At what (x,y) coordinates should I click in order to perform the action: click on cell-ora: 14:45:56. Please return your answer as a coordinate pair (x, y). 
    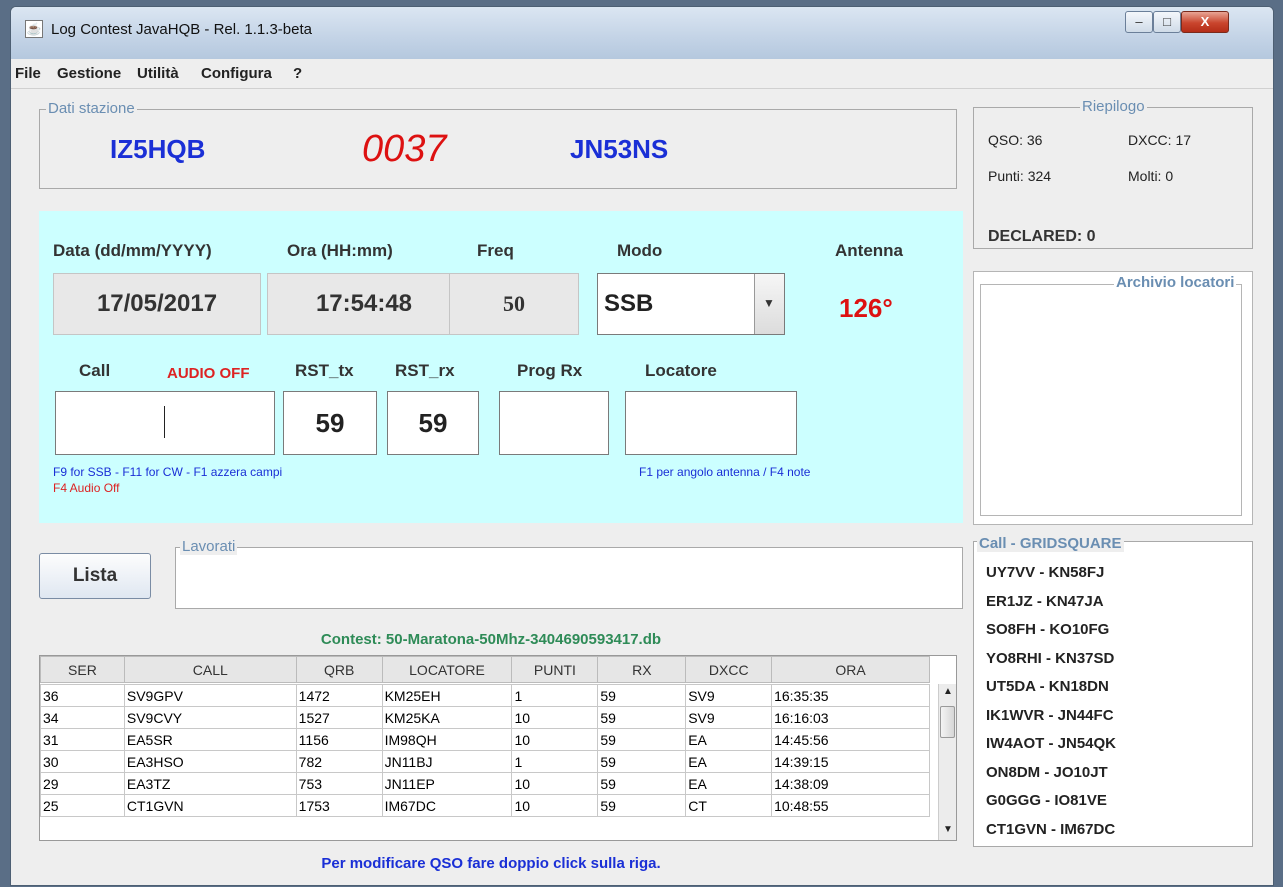
    Looking at the image, I should click on (850, 739).